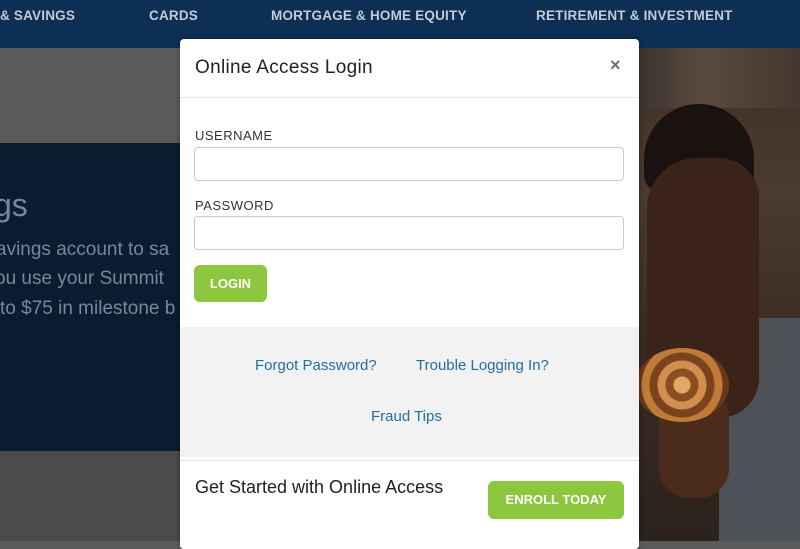 Image resolution: width=800 pixels, height=549 pixels. Describe the element at coordinates (556, 500) in the screenshot. I see `enroll-today-button: ENROLL TODAY` at that location.